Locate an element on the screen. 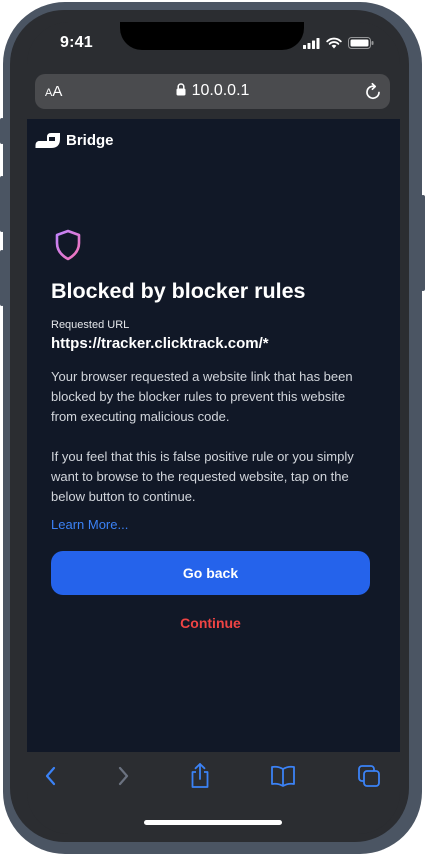 The height and width of the screenshot is (856, 425). tabs-icon is located at coordinates (369, 776).